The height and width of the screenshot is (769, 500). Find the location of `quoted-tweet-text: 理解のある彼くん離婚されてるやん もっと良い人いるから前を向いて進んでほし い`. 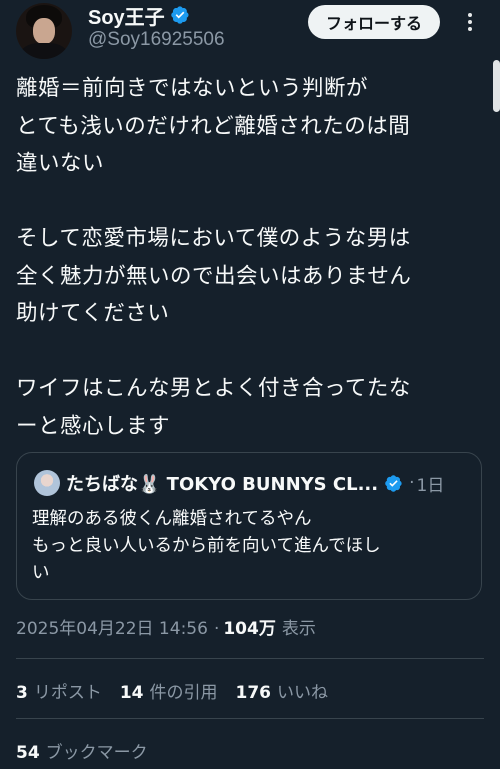

quoted-tweet-text: 理解のある彼くん離婚されてるやん もっと良い人いるから前を向いて進んでほし い is located at coordinates (252, 546).